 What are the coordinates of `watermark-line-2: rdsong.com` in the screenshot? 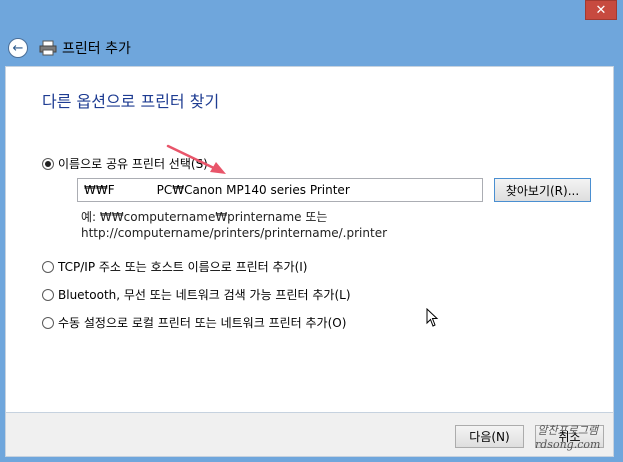 It's located at (568, 444).